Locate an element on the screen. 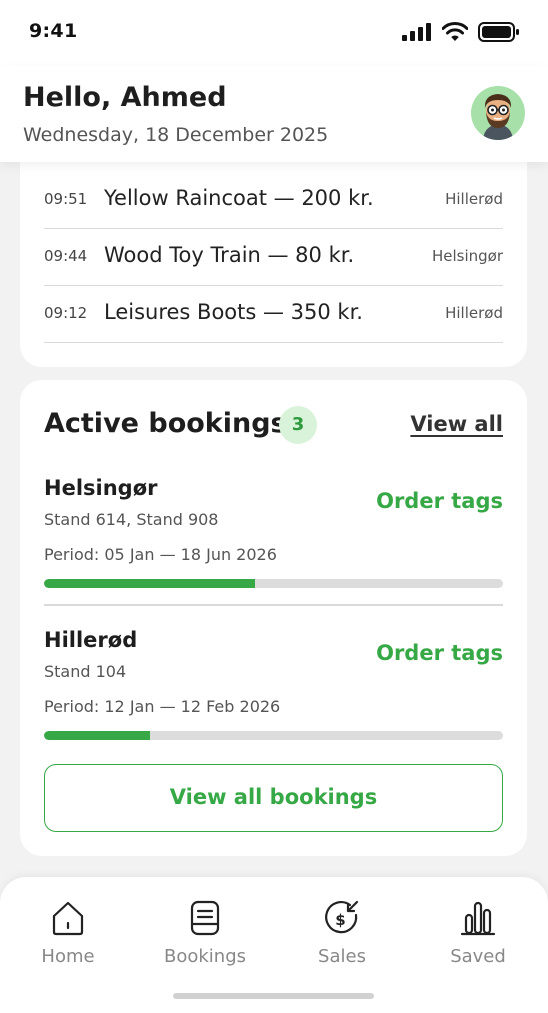 The image size is (548, 1013). sales-icon: $ is located at coordinates (342, 917).